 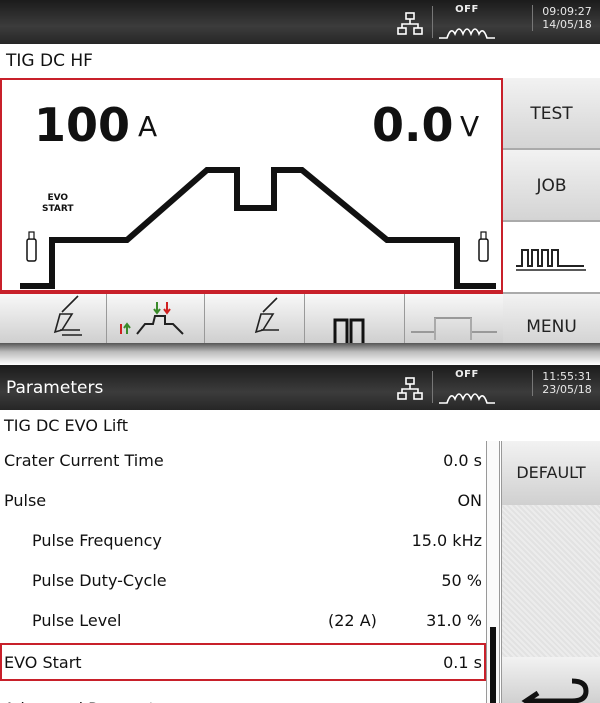 I want to click on param-value: ON, so click(x=469, y=500).